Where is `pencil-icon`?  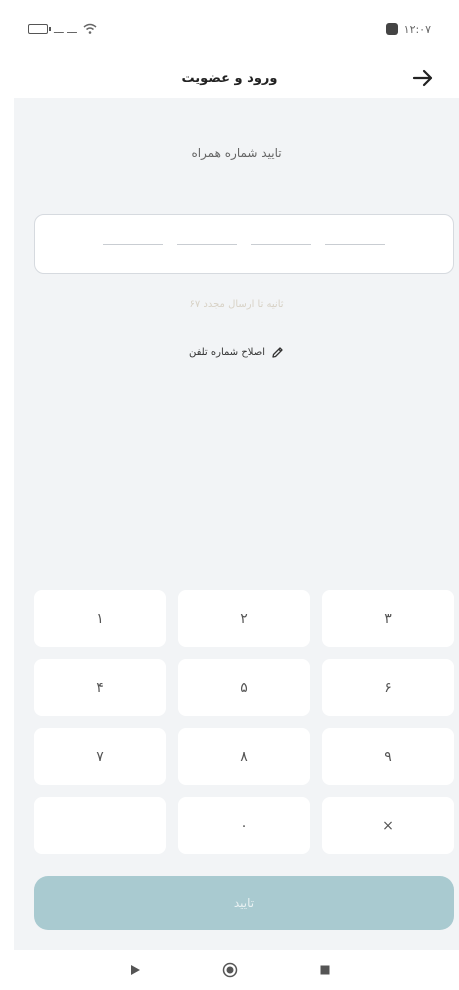
pencil-icon is located at coordinates (277, 352).